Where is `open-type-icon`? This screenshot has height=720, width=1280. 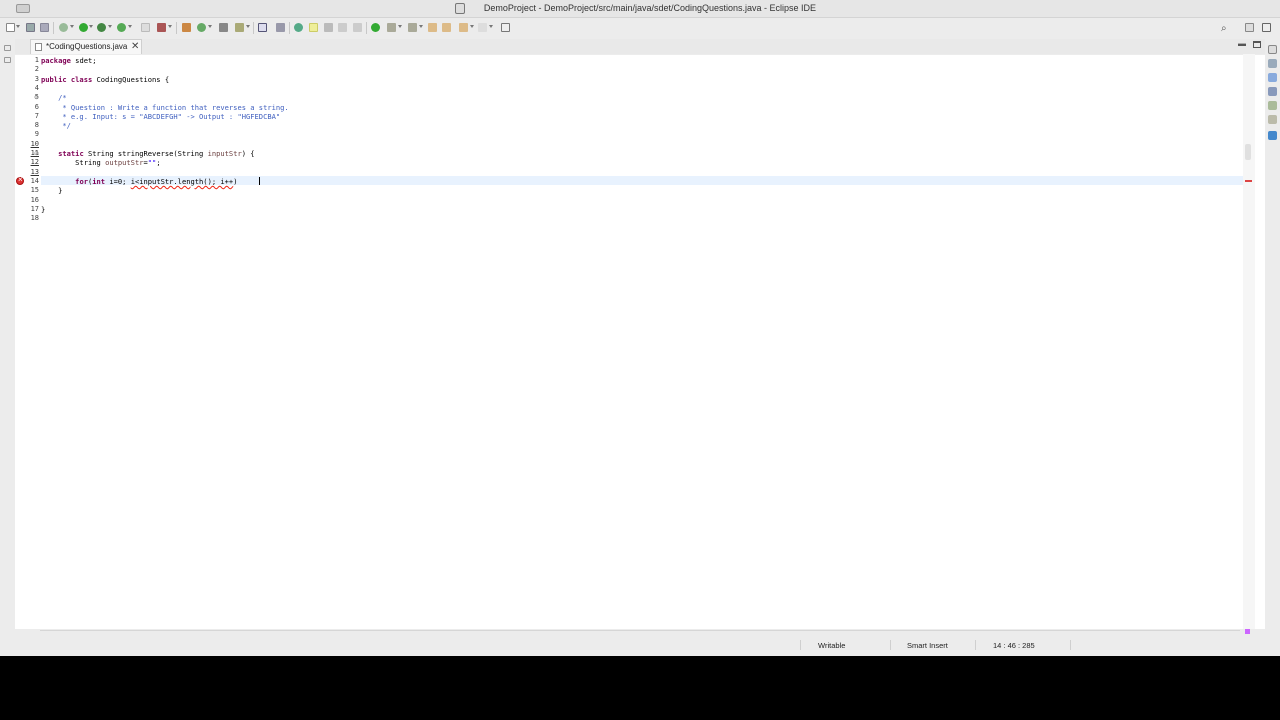
open-type-icon is located at coordinates (223, 27).